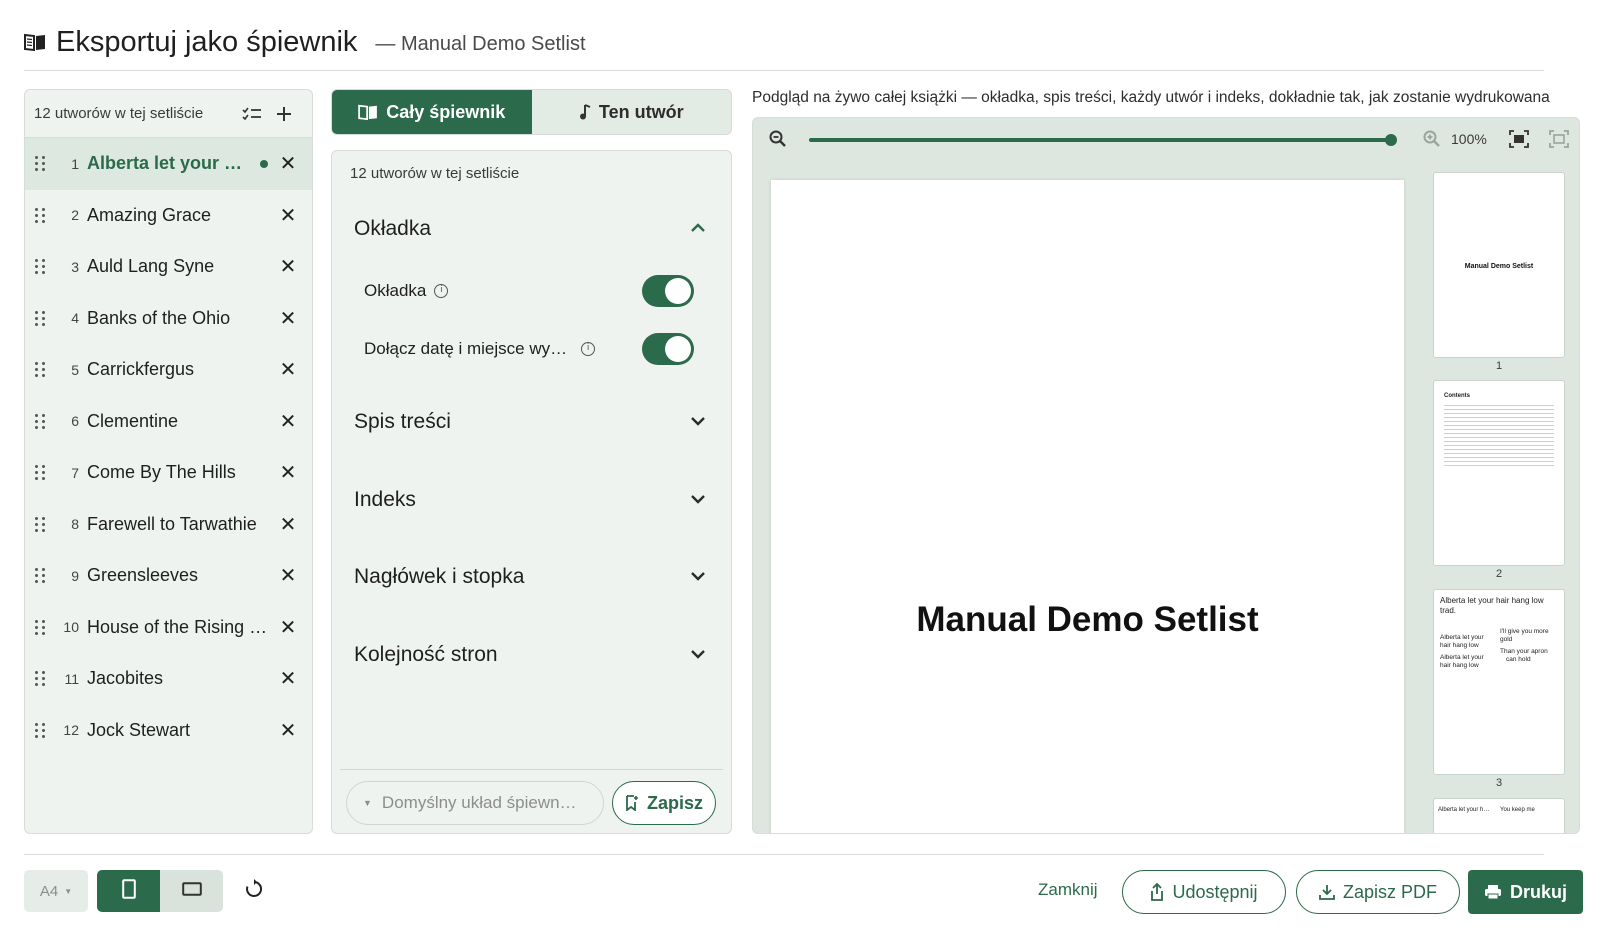 The image size is (1600, 935). Describe the element at coordinates (168, 267) in the screenshot. I see `song-row: 3 Auld Lang Syne ✕` at that location.